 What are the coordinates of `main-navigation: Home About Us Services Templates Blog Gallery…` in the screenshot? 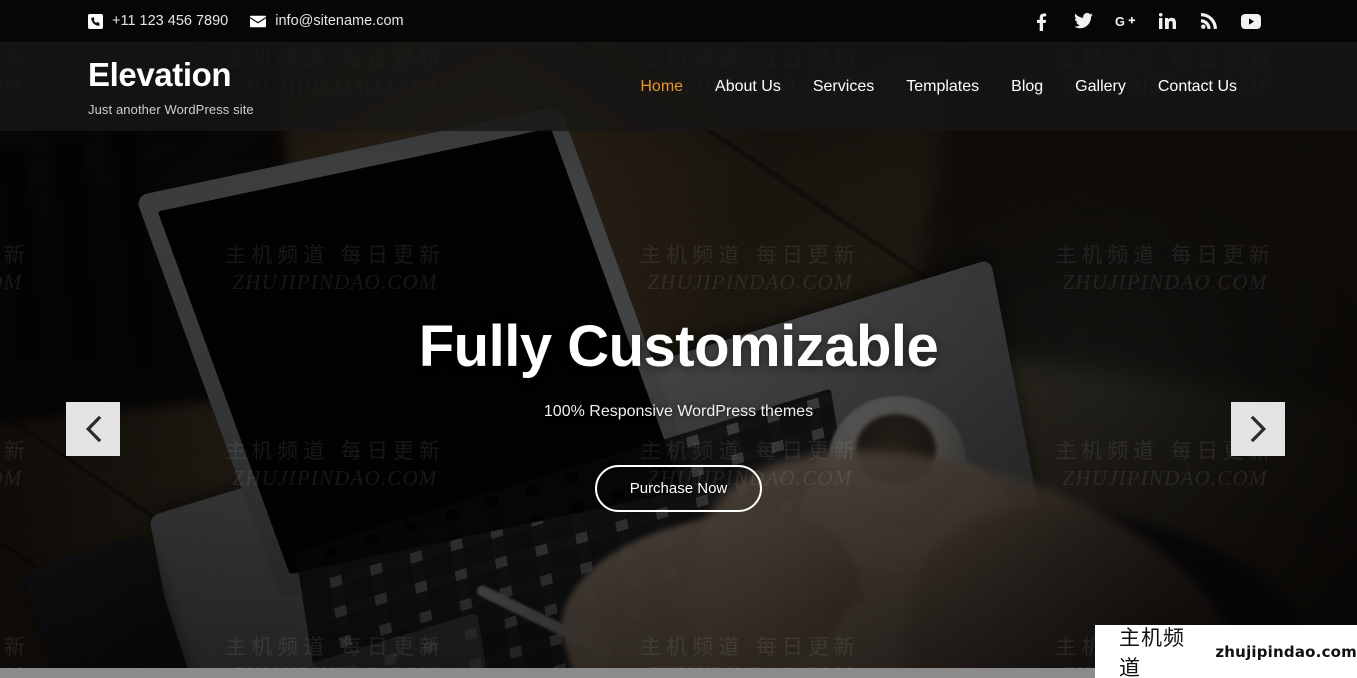 It's located at (938, 86).